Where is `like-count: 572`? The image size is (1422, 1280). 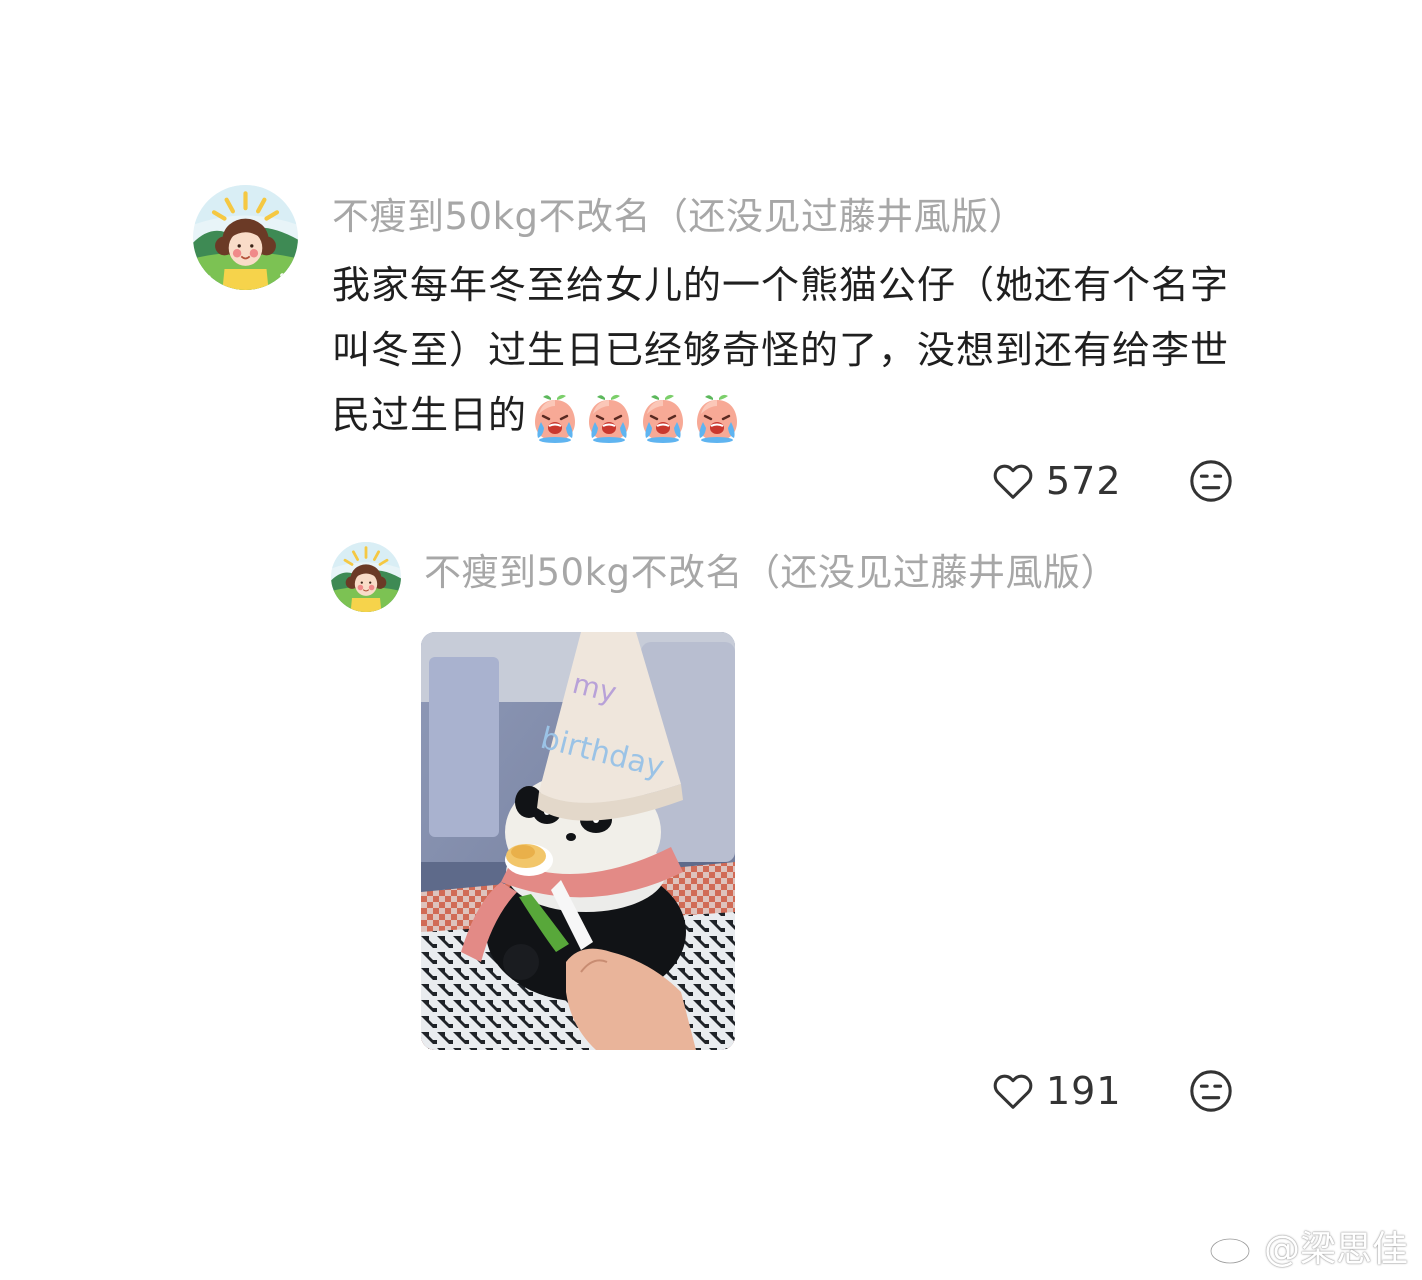 like-count: 572 is located at coordinates (1084, 481).